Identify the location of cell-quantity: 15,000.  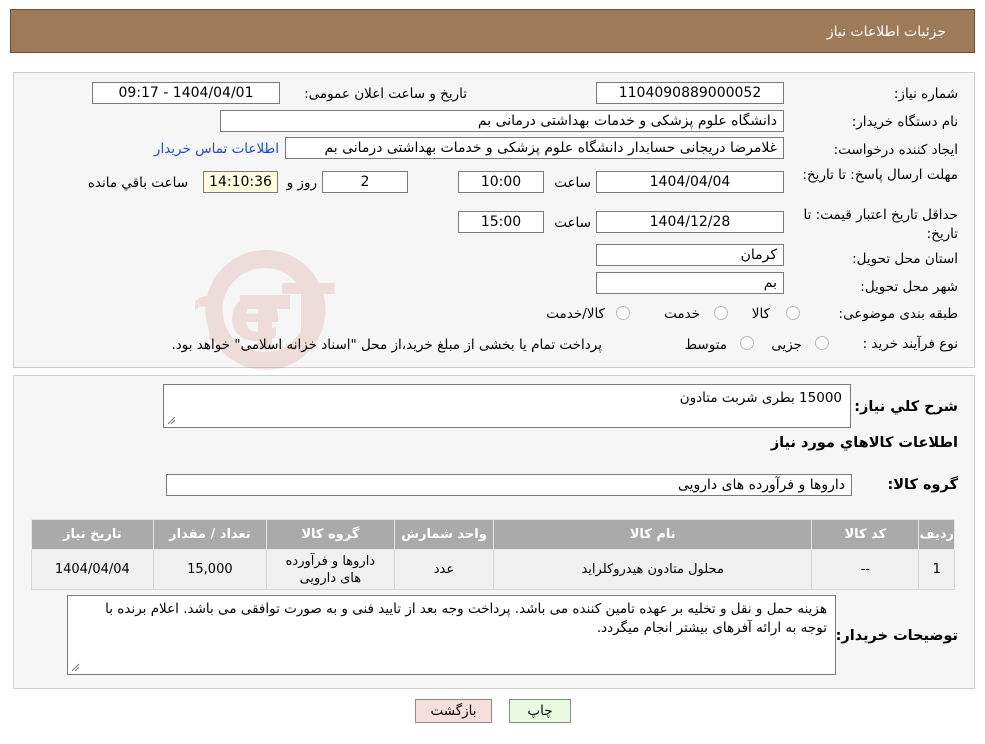
(210, 569).